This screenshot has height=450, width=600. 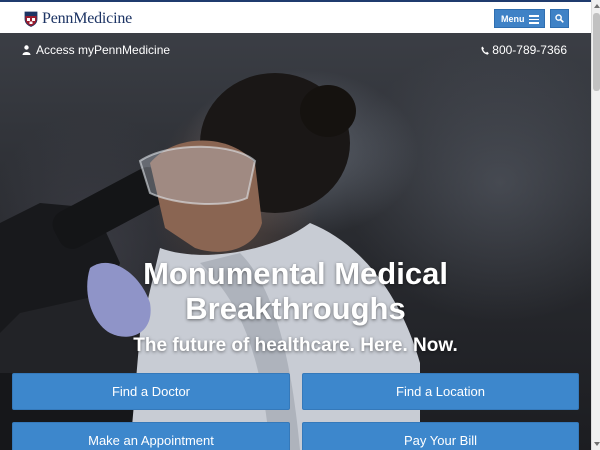 What do you see at coordinates (534, 19) in the screenshot?
I see `hamburger-icon` at bounding box center [534, 19].